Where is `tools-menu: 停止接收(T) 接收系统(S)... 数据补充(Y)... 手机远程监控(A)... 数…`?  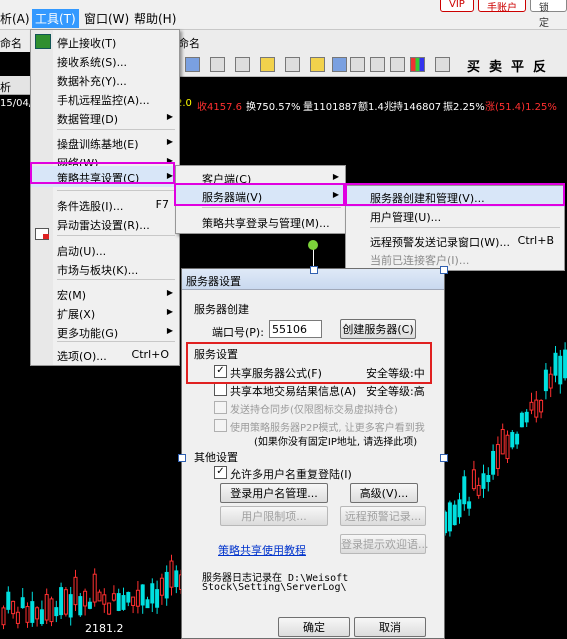
tools-menu: 停止接收(T) 接收系统(S)... 数据补充(Y)... 手机远程监控(A)... 数… is located at coordinates (105, 197).